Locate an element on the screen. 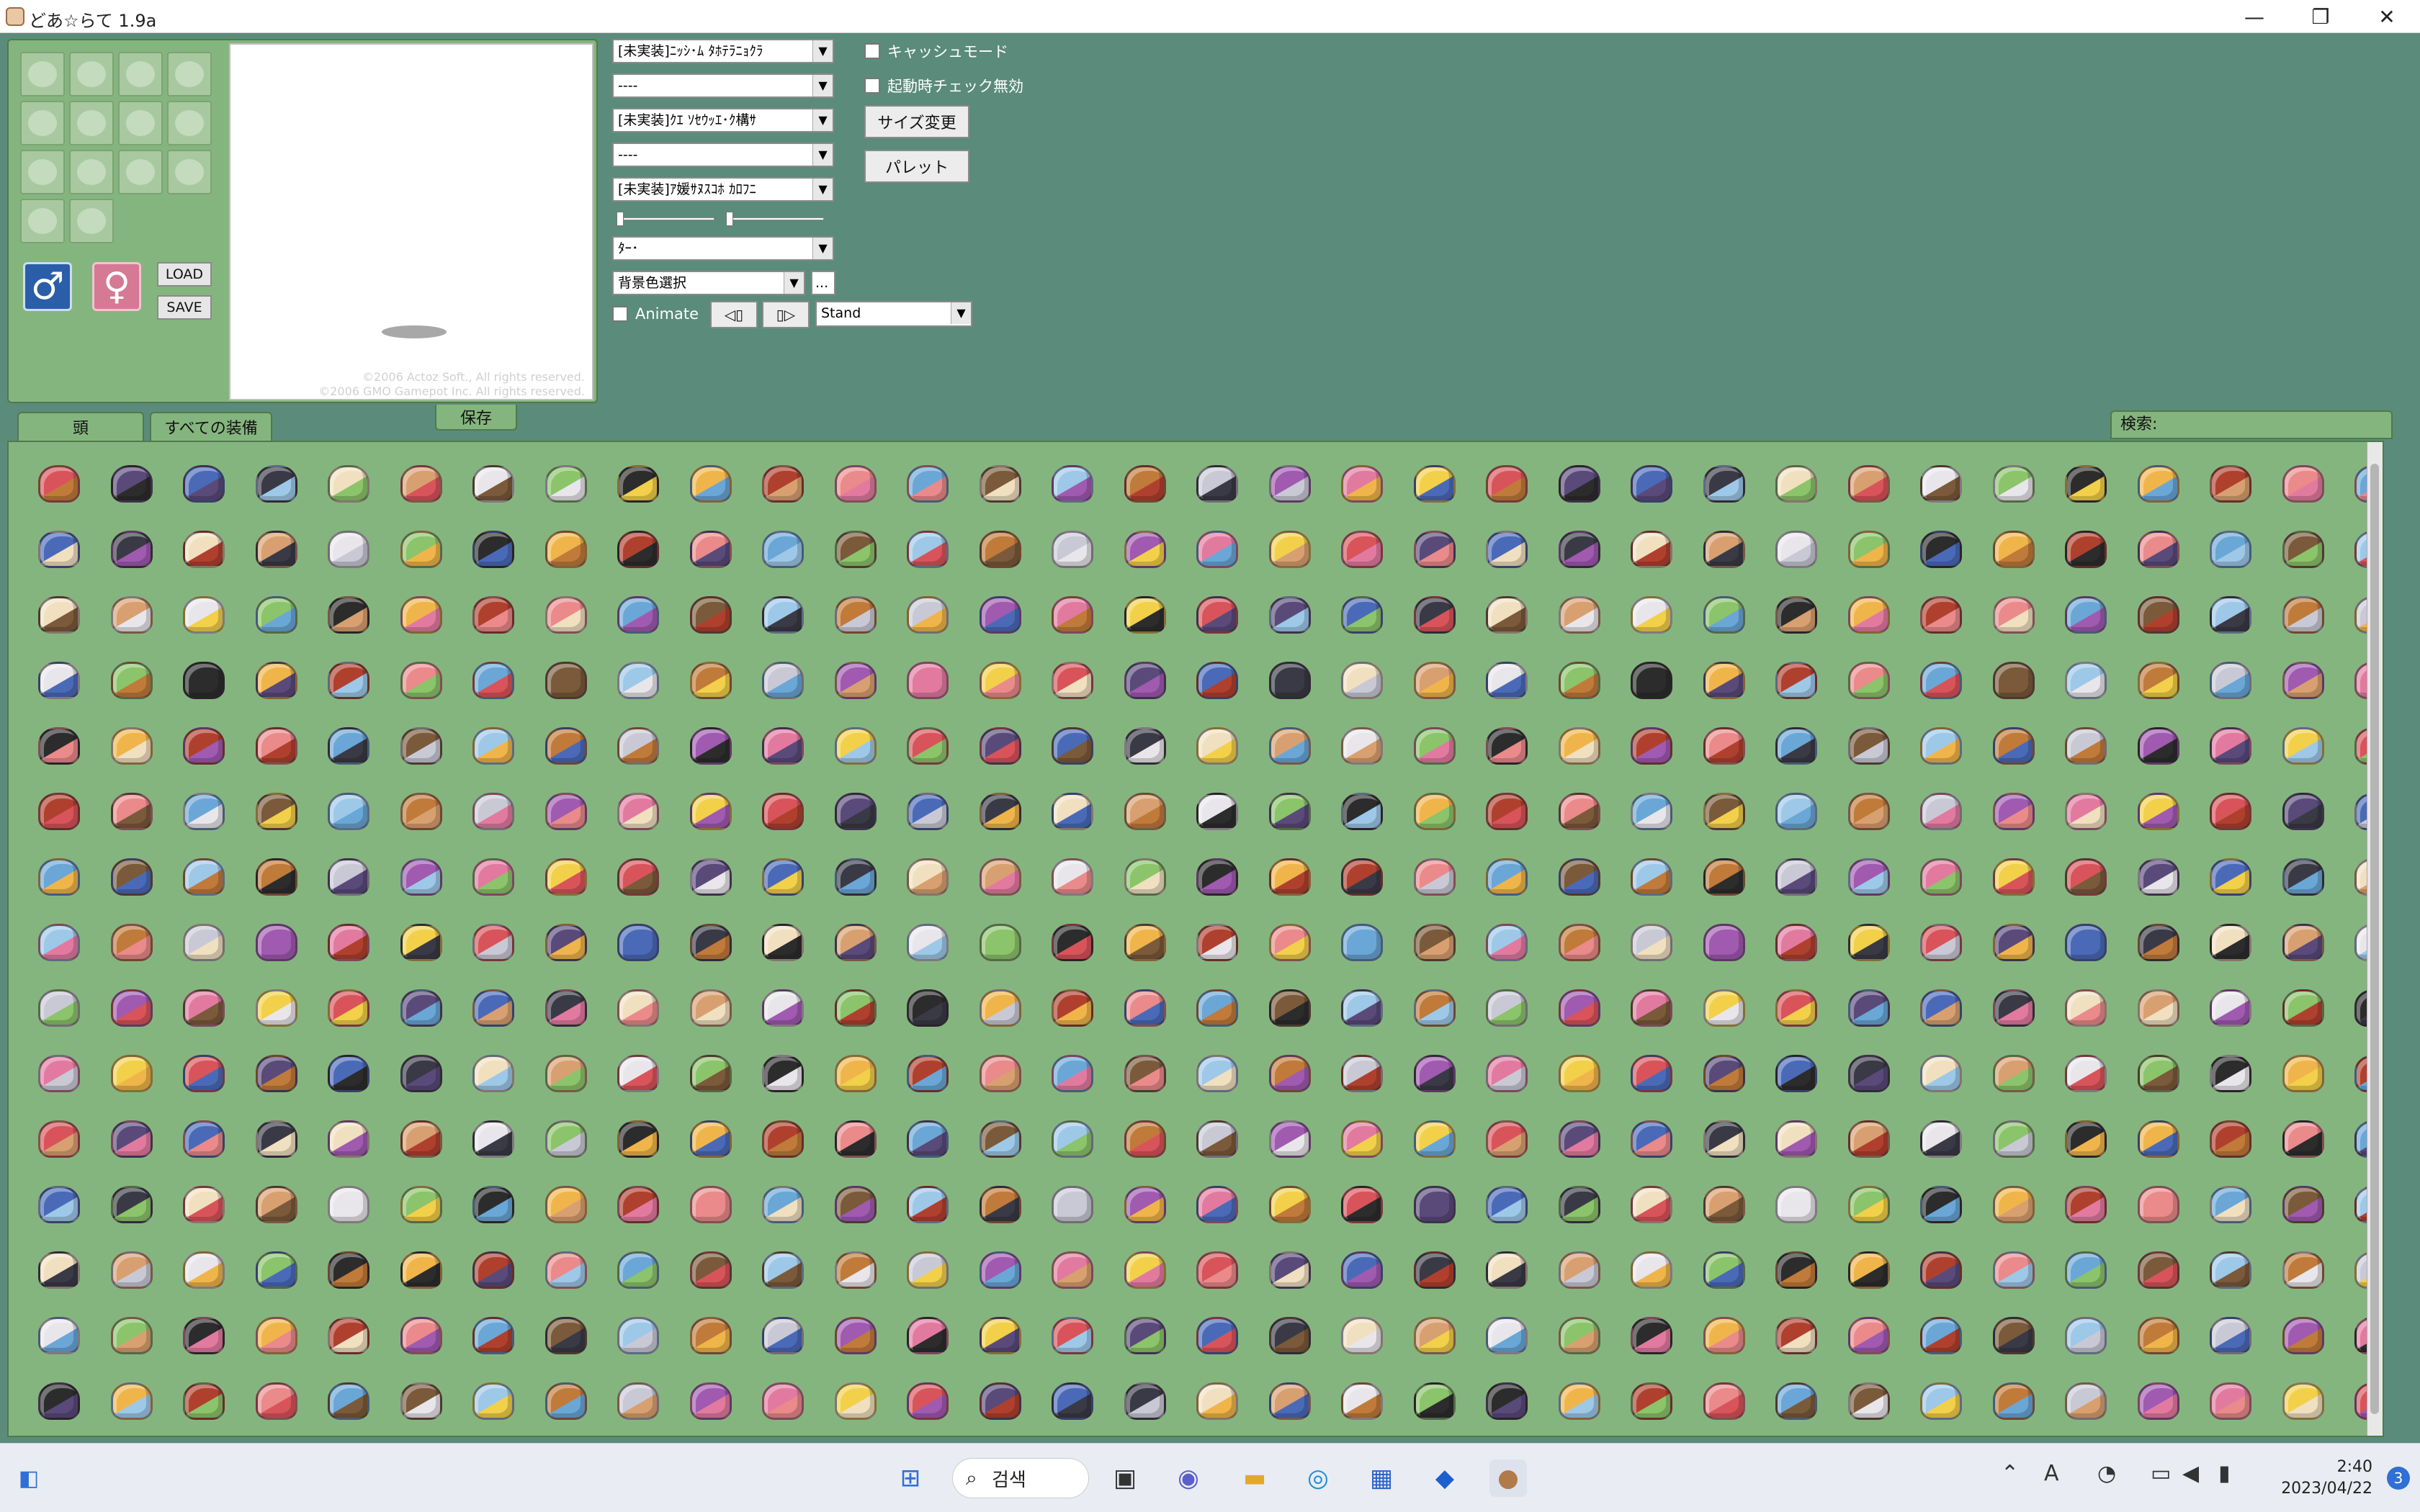  minimize-button: — is located at coordinates (2254, 16).